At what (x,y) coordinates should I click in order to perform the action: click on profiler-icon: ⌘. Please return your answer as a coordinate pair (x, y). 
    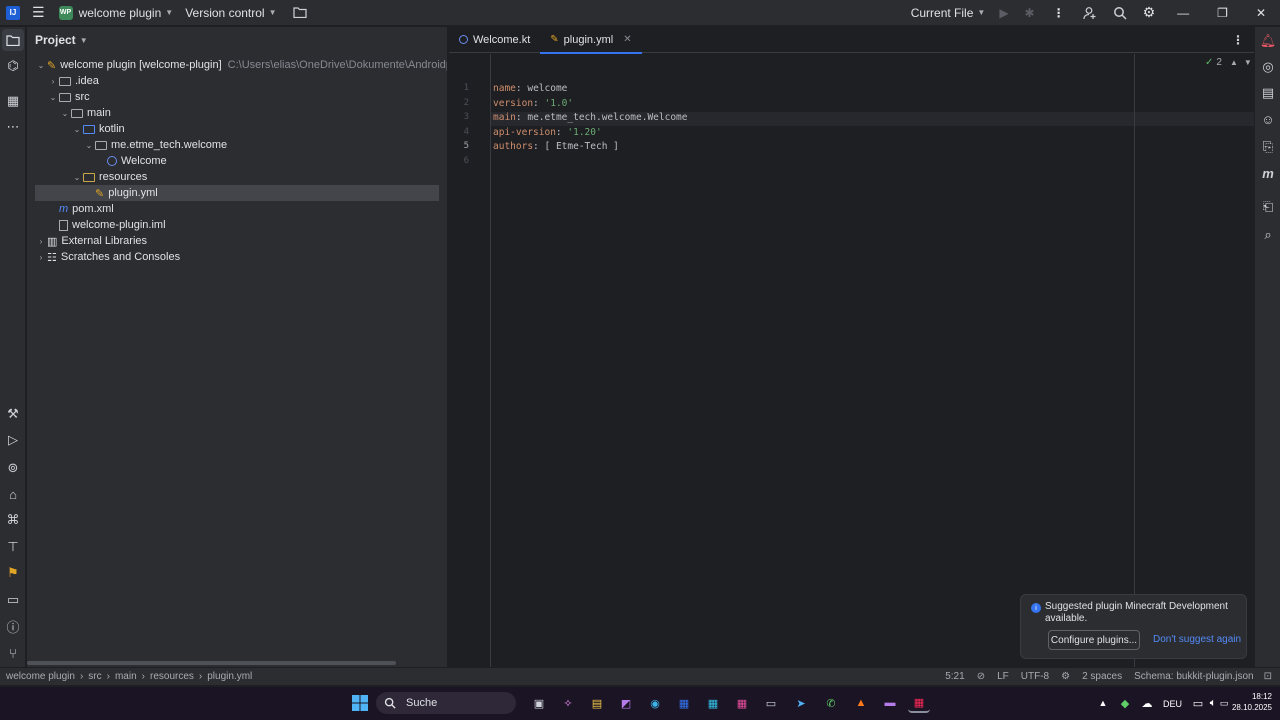
    Looking at the image, I should click on (13, 520).